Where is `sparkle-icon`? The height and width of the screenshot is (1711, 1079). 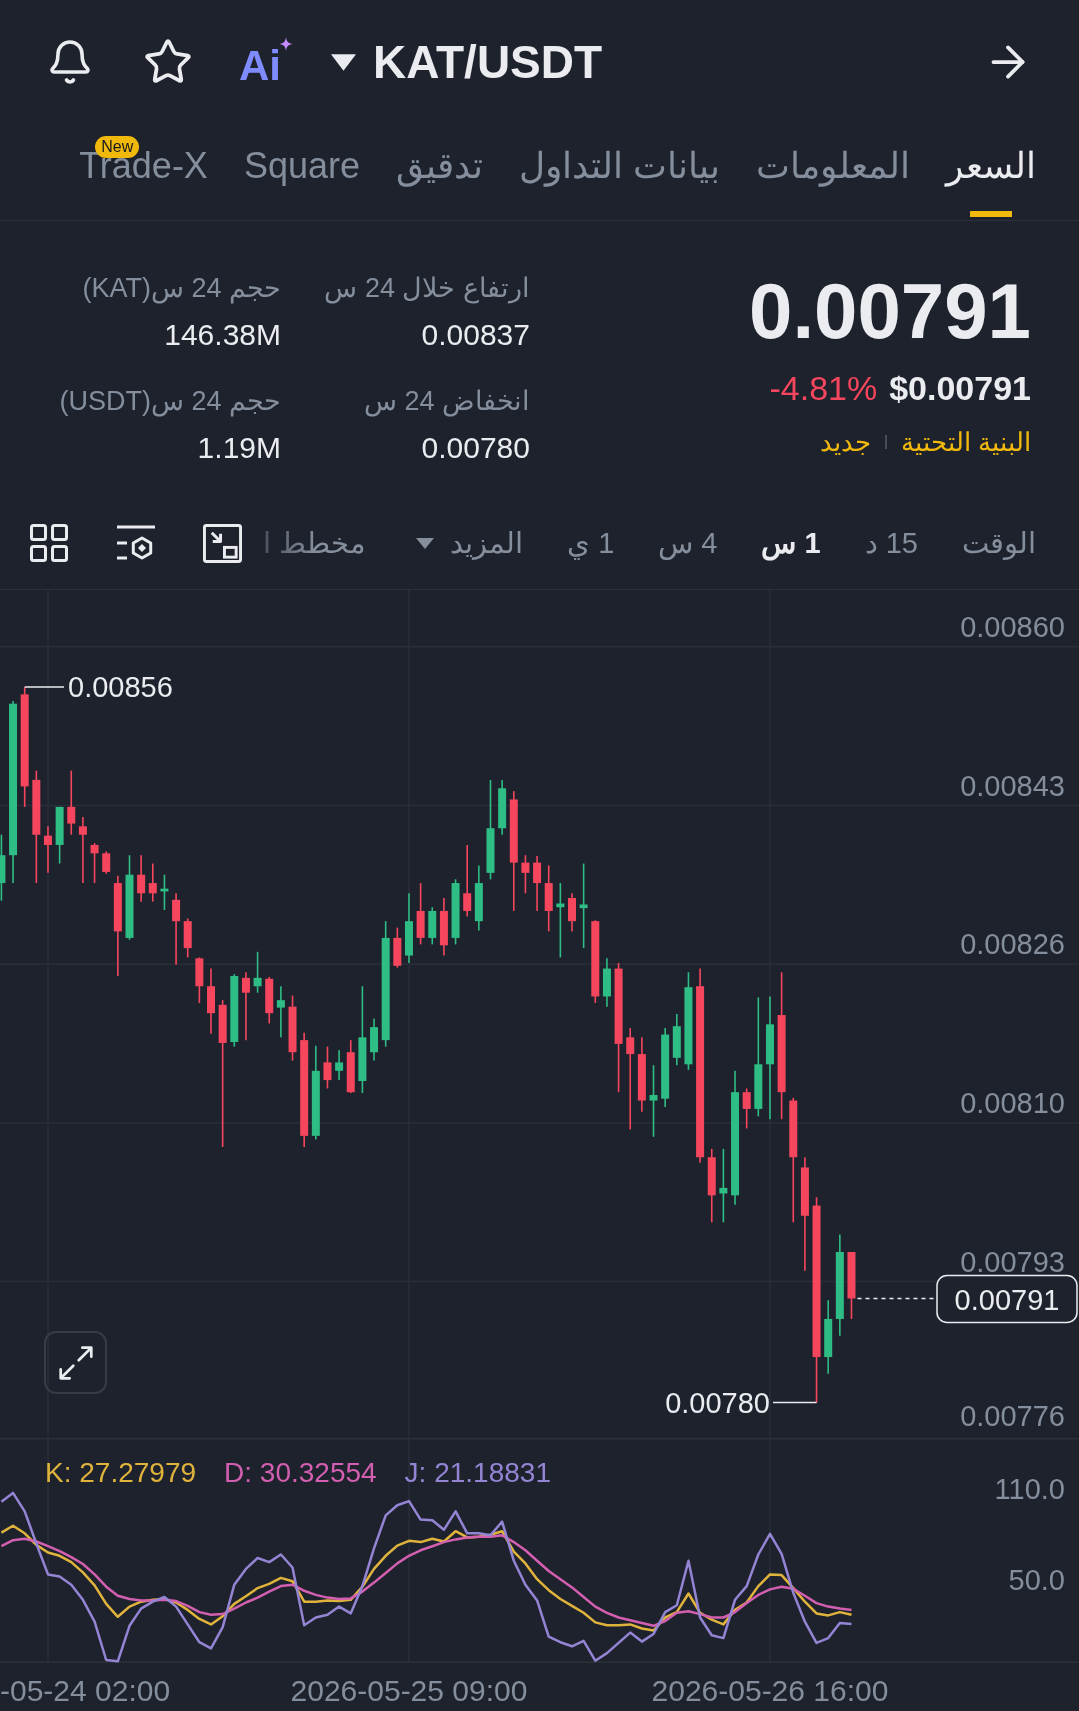
sparkle-icon is located at coordinates (286, 44).